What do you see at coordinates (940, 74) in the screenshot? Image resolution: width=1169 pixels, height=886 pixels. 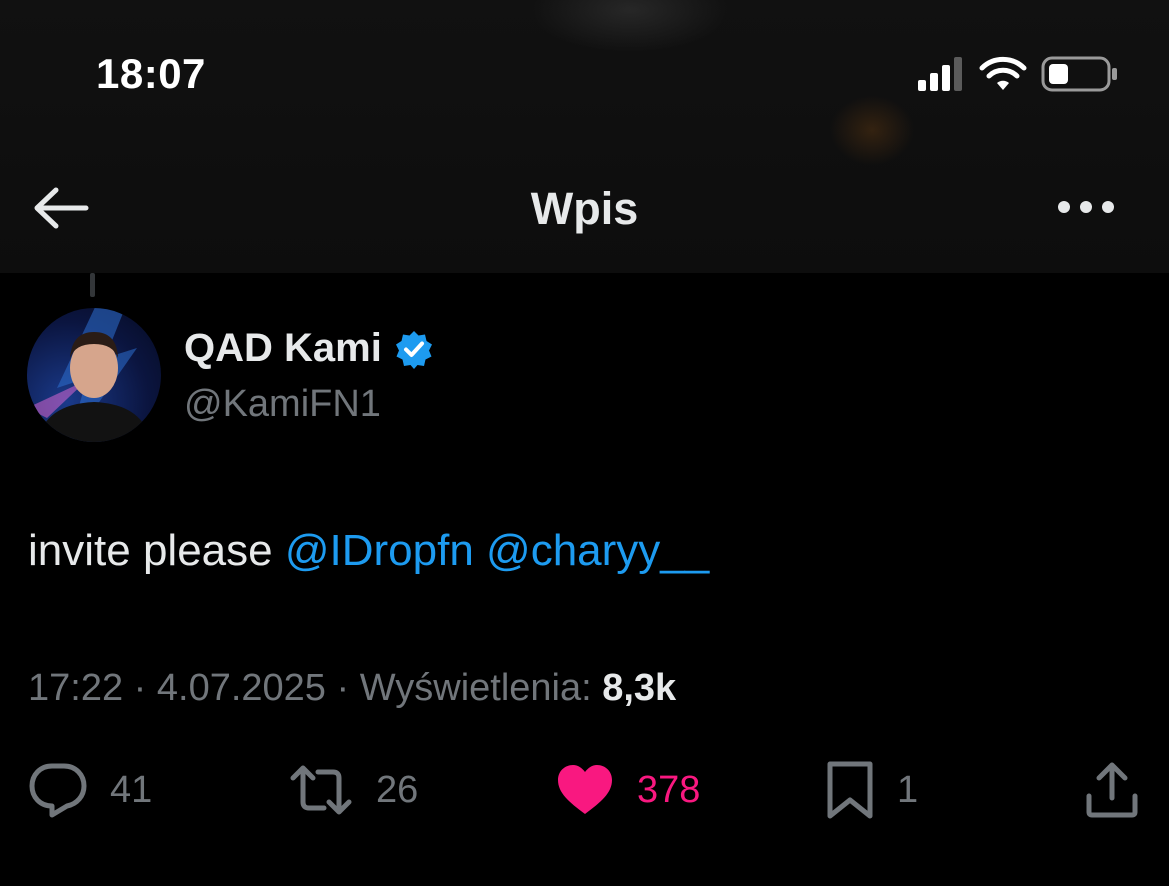 I see `signal-icon` at bounding box center [940, 74].